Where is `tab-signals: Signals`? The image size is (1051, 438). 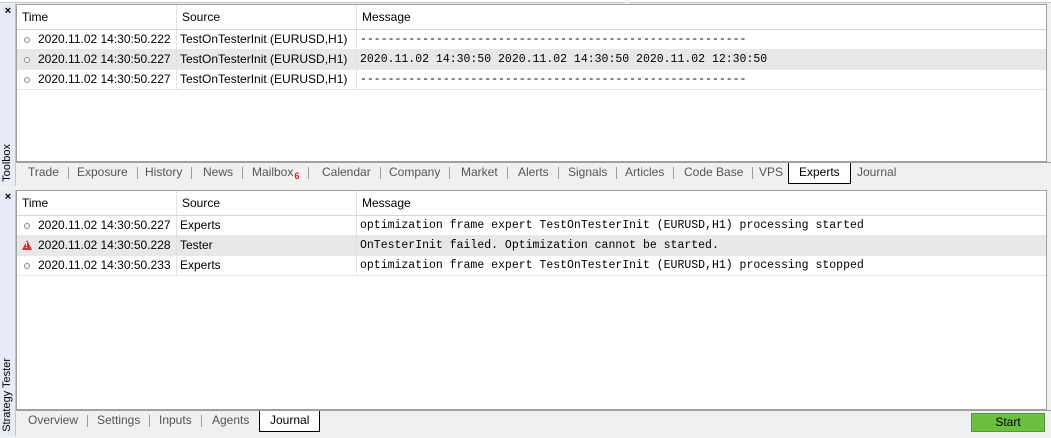
tab-signals: Signals is located at coordinates (588, 173).